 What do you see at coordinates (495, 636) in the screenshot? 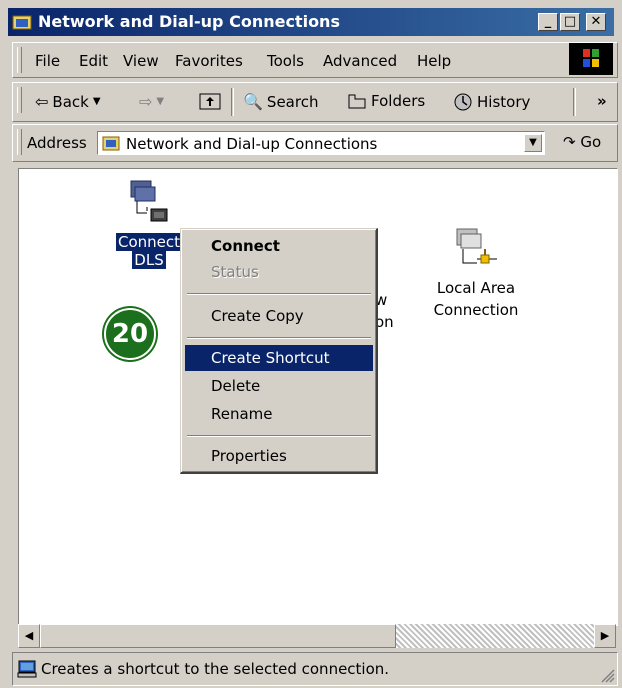
I see `scroll-track` at bounding box center [495, 636].